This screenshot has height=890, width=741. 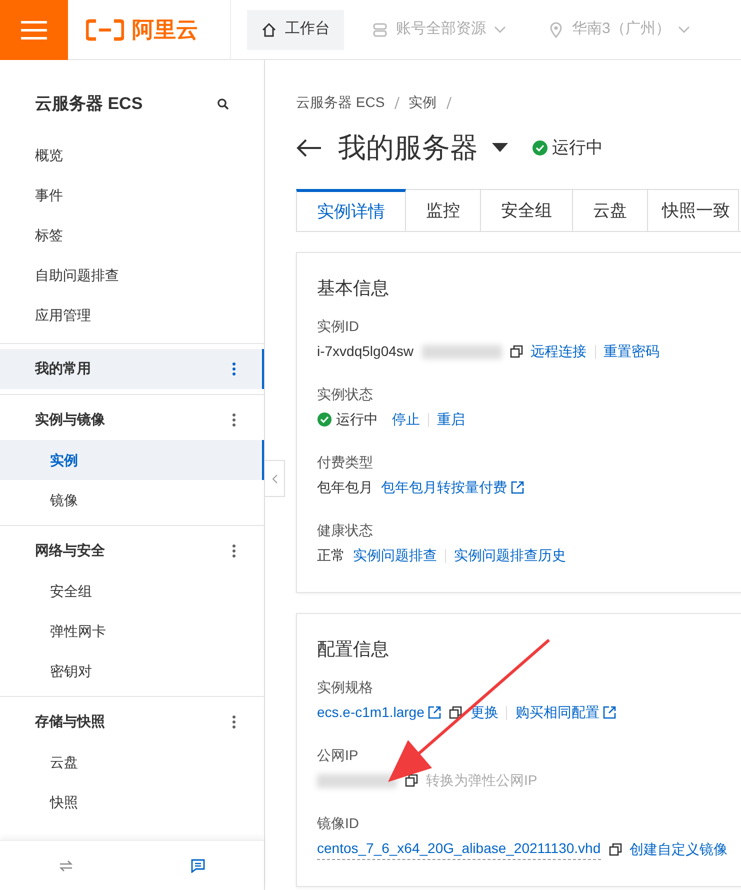 What do you see at coordinates (132, 630) in the screenshot?
I see `sidebar-item: 弹性网卡` at bounding box center [132, 630].